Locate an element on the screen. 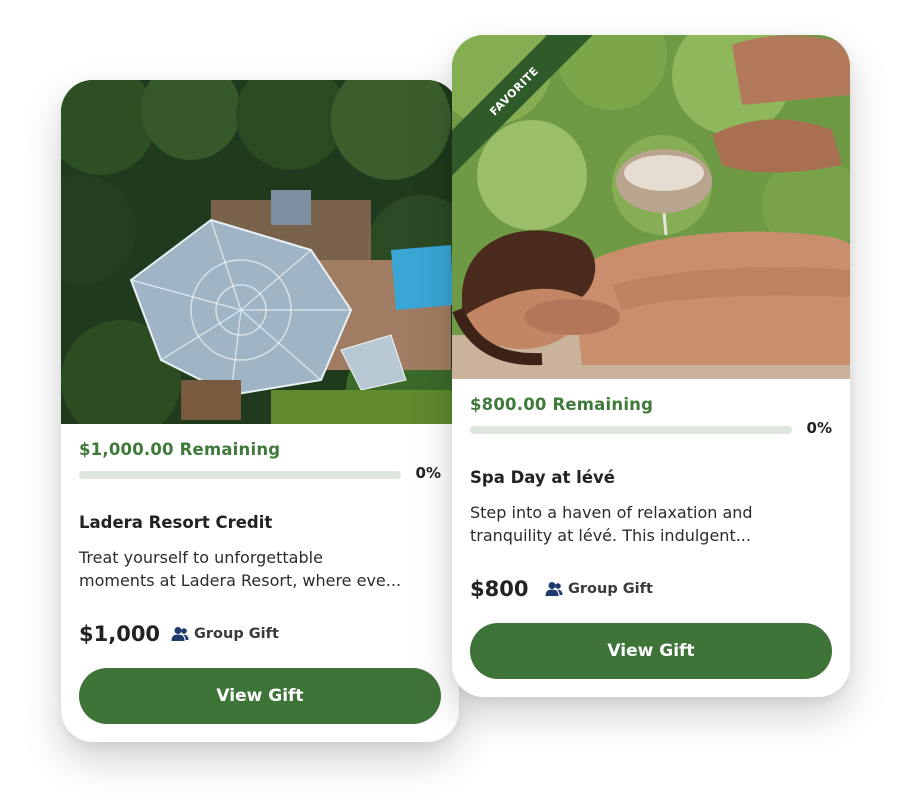 This screenshot has width=900, height=800. favorite-ribbon: FAVORITE is located at coordinates (542, 125).